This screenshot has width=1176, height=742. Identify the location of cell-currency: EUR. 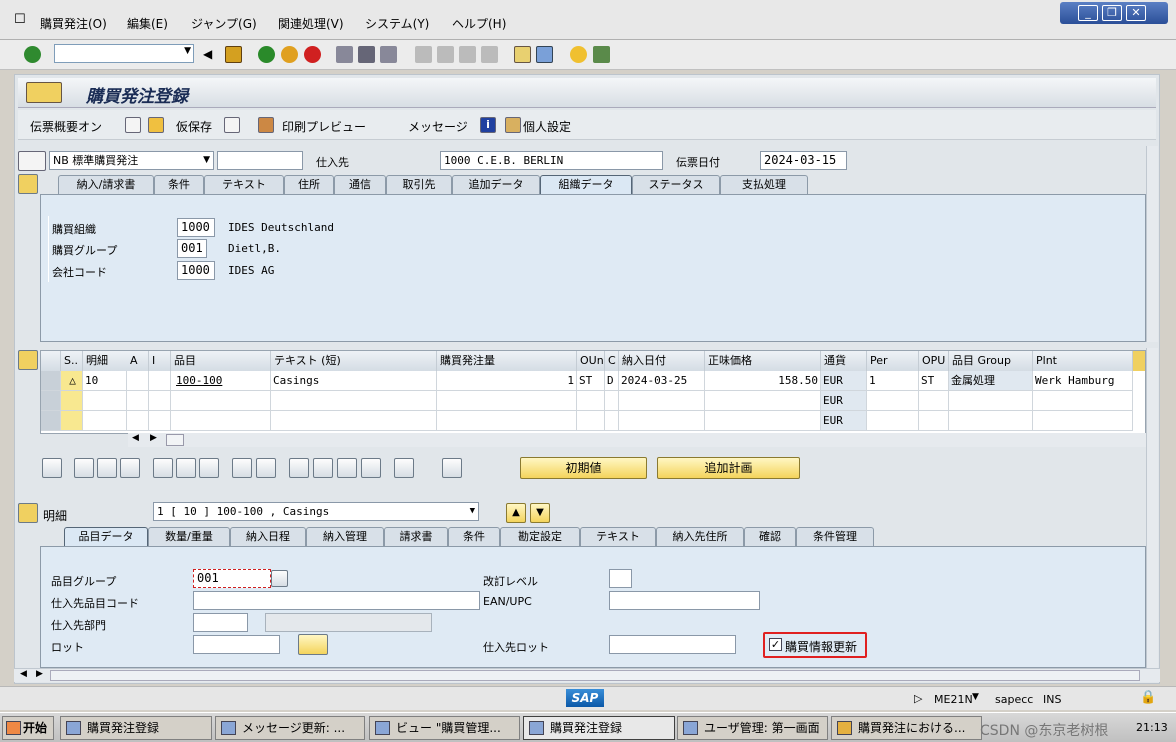
(844, 381).